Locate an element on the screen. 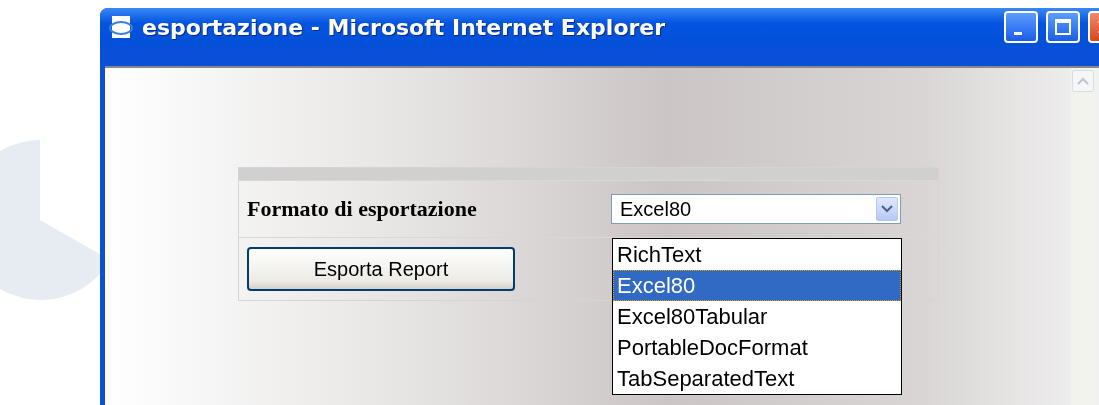  scrollbar is located at coordinates (1083, 236).